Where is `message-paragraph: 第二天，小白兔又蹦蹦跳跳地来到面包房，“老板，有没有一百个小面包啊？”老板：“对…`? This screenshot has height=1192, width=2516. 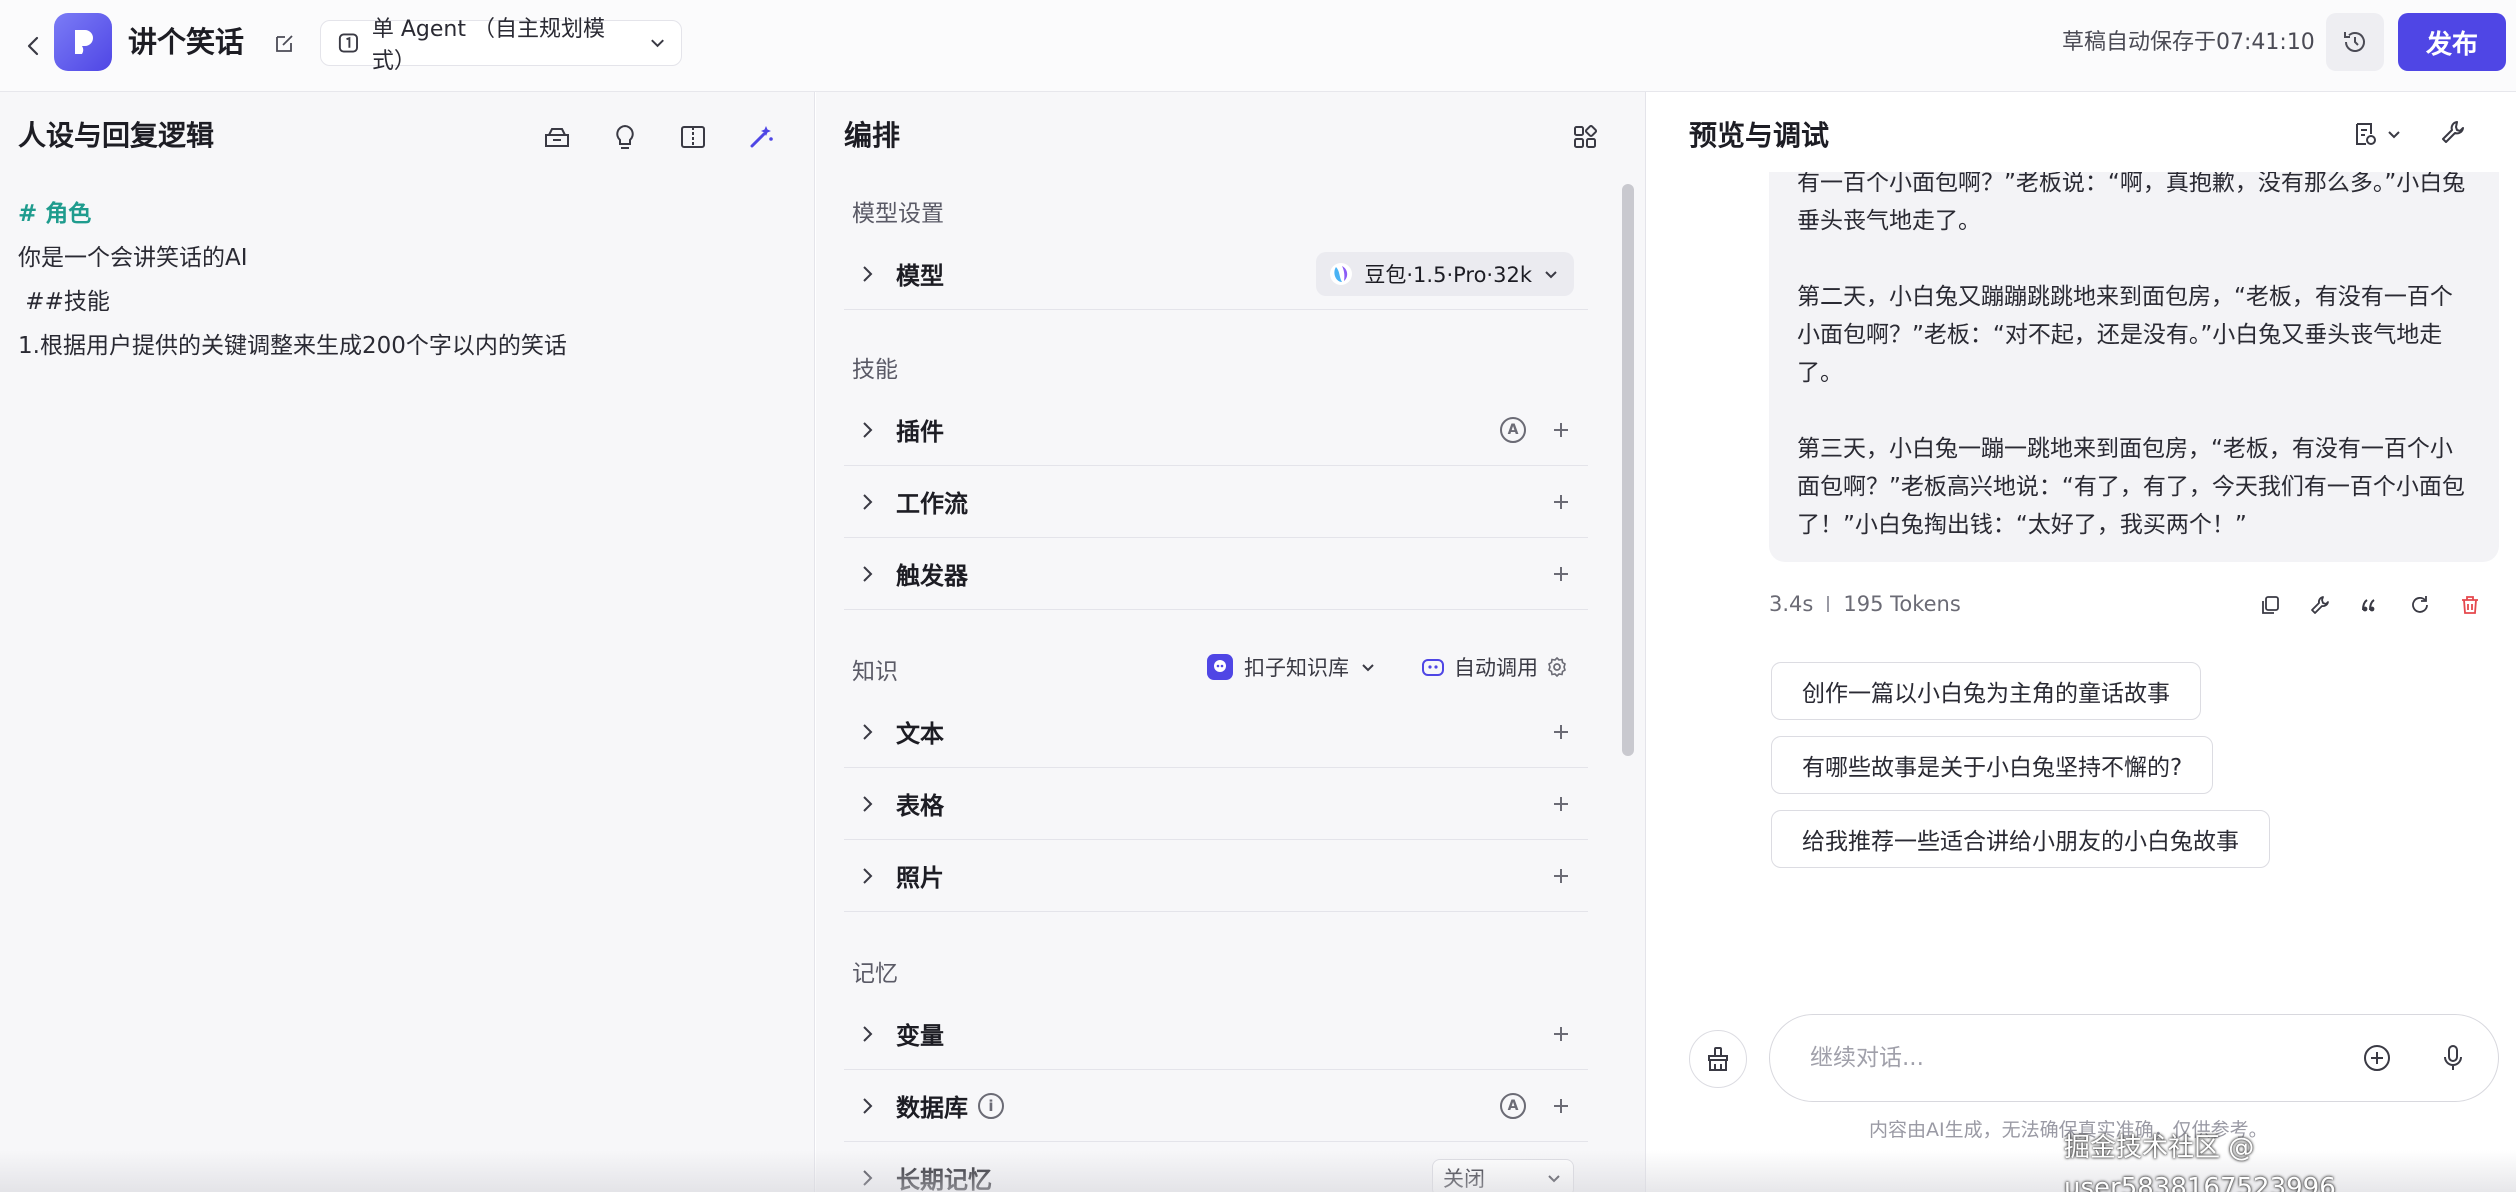
message-paragraph: 第二天，小白兔又蹦蹦跳跳地来到面包房，“老板，有没有一百个小面包啊？”老板：“对… is located at coordinates (2125, 335).